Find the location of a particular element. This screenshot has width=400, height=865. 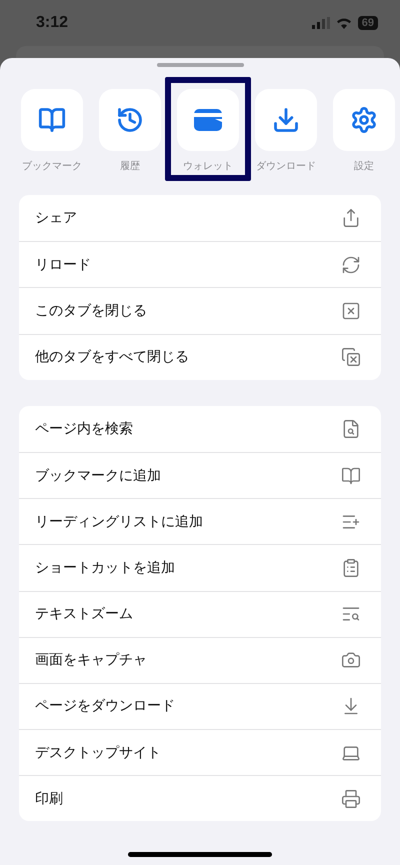

menu-item: テキストズーム is located at coordinates (200, 613).